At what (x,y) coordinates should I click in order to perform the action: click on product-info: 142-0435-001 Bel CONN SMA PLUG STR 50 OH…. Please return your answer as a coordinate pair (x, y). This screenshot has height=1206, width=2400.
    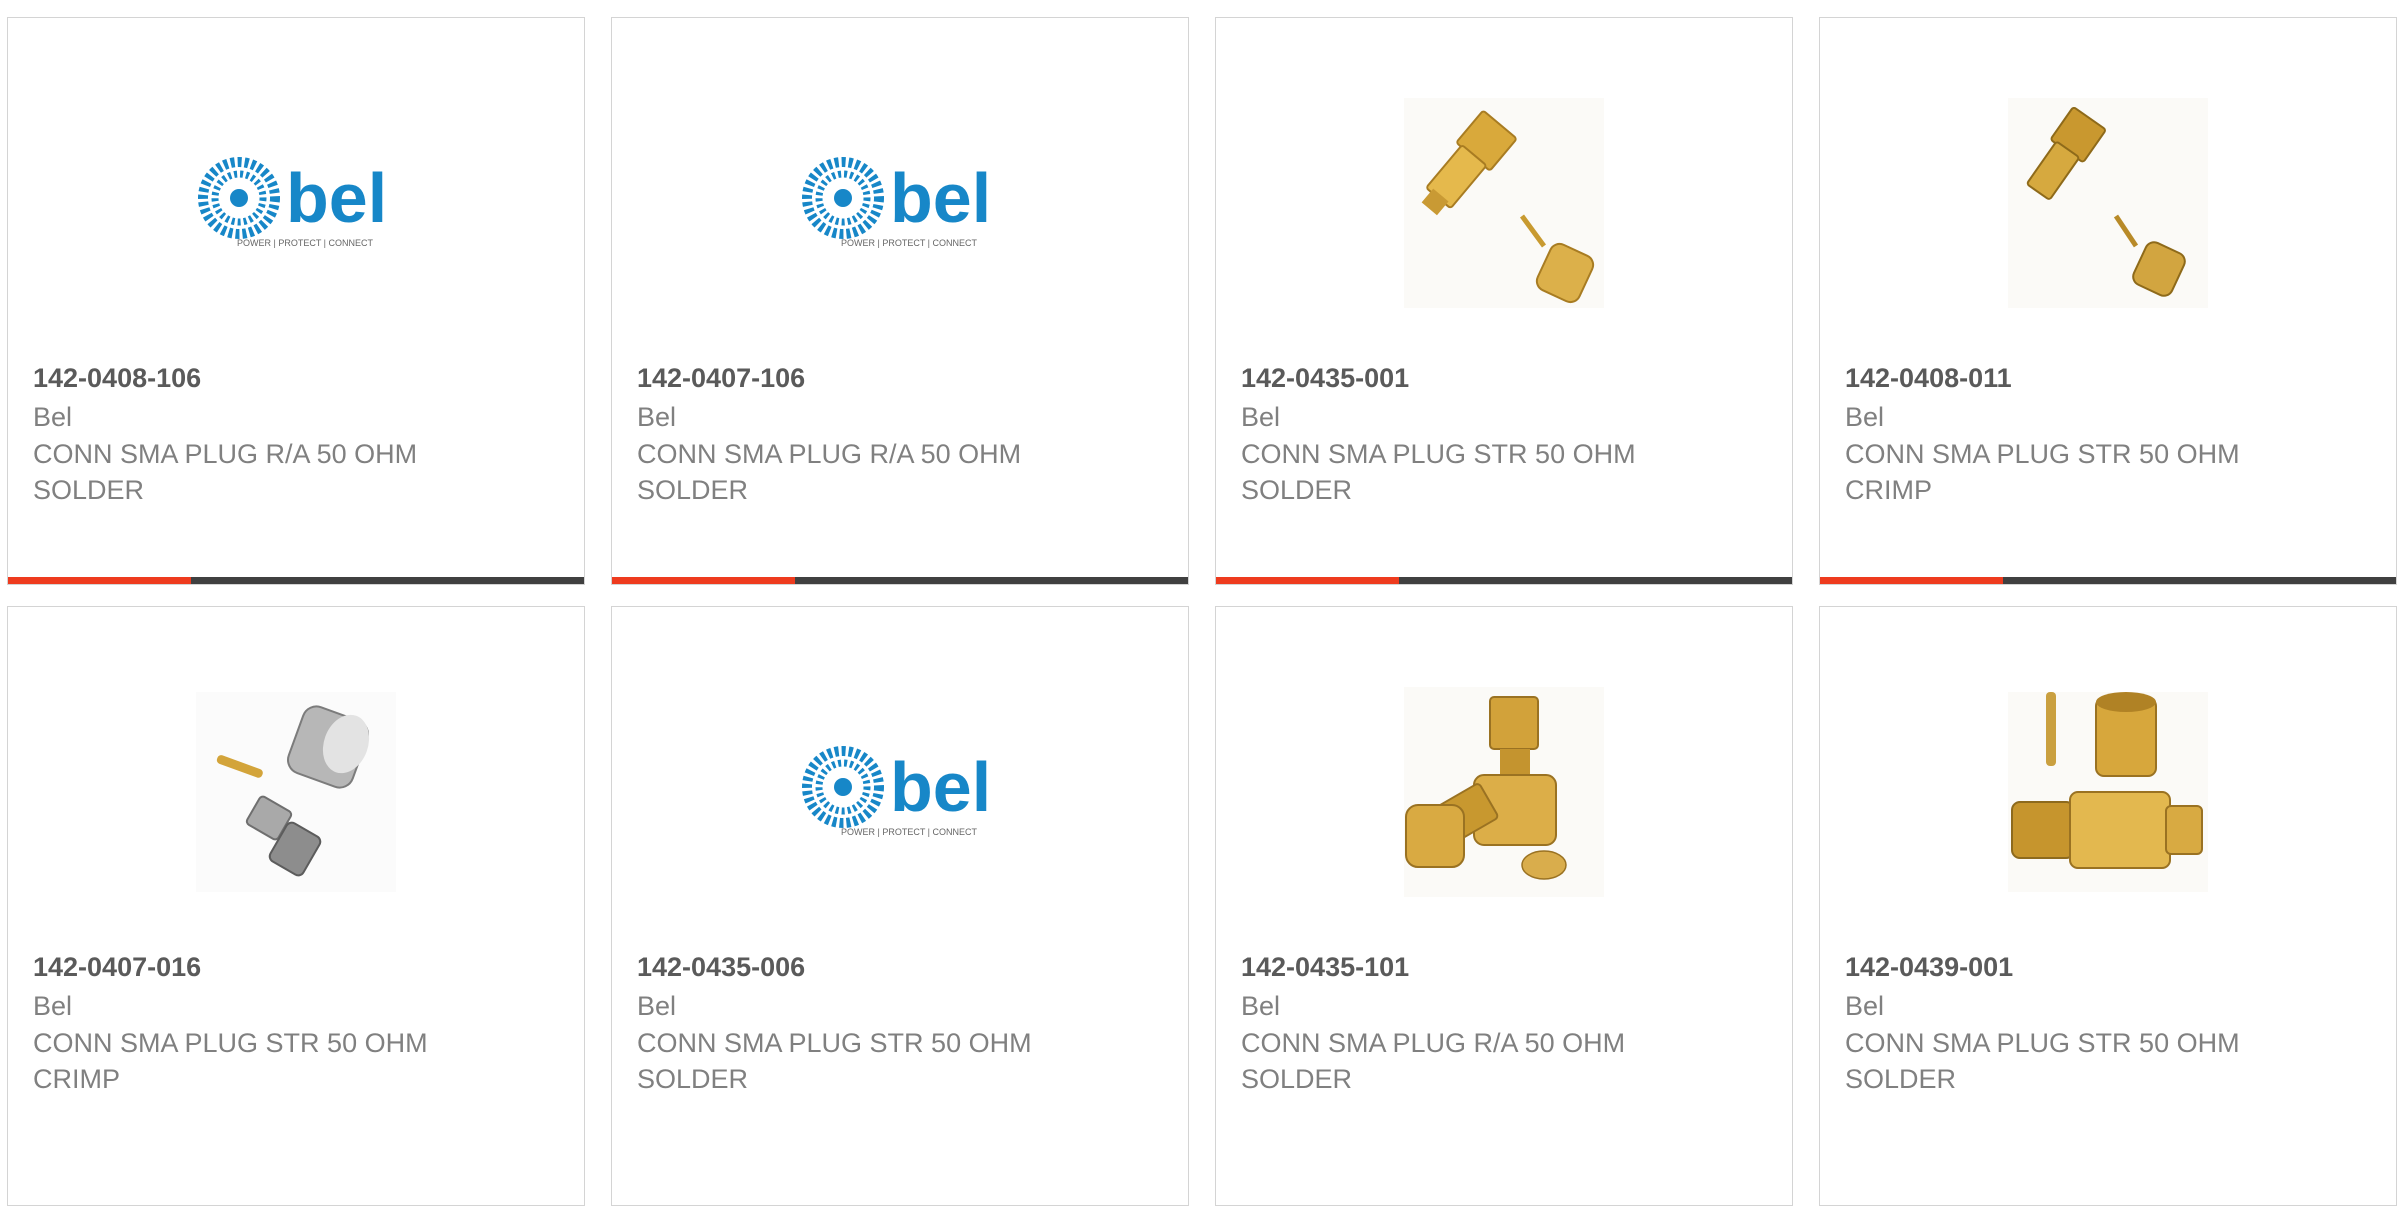
    Looking at the image, I should click on (1506, 433).